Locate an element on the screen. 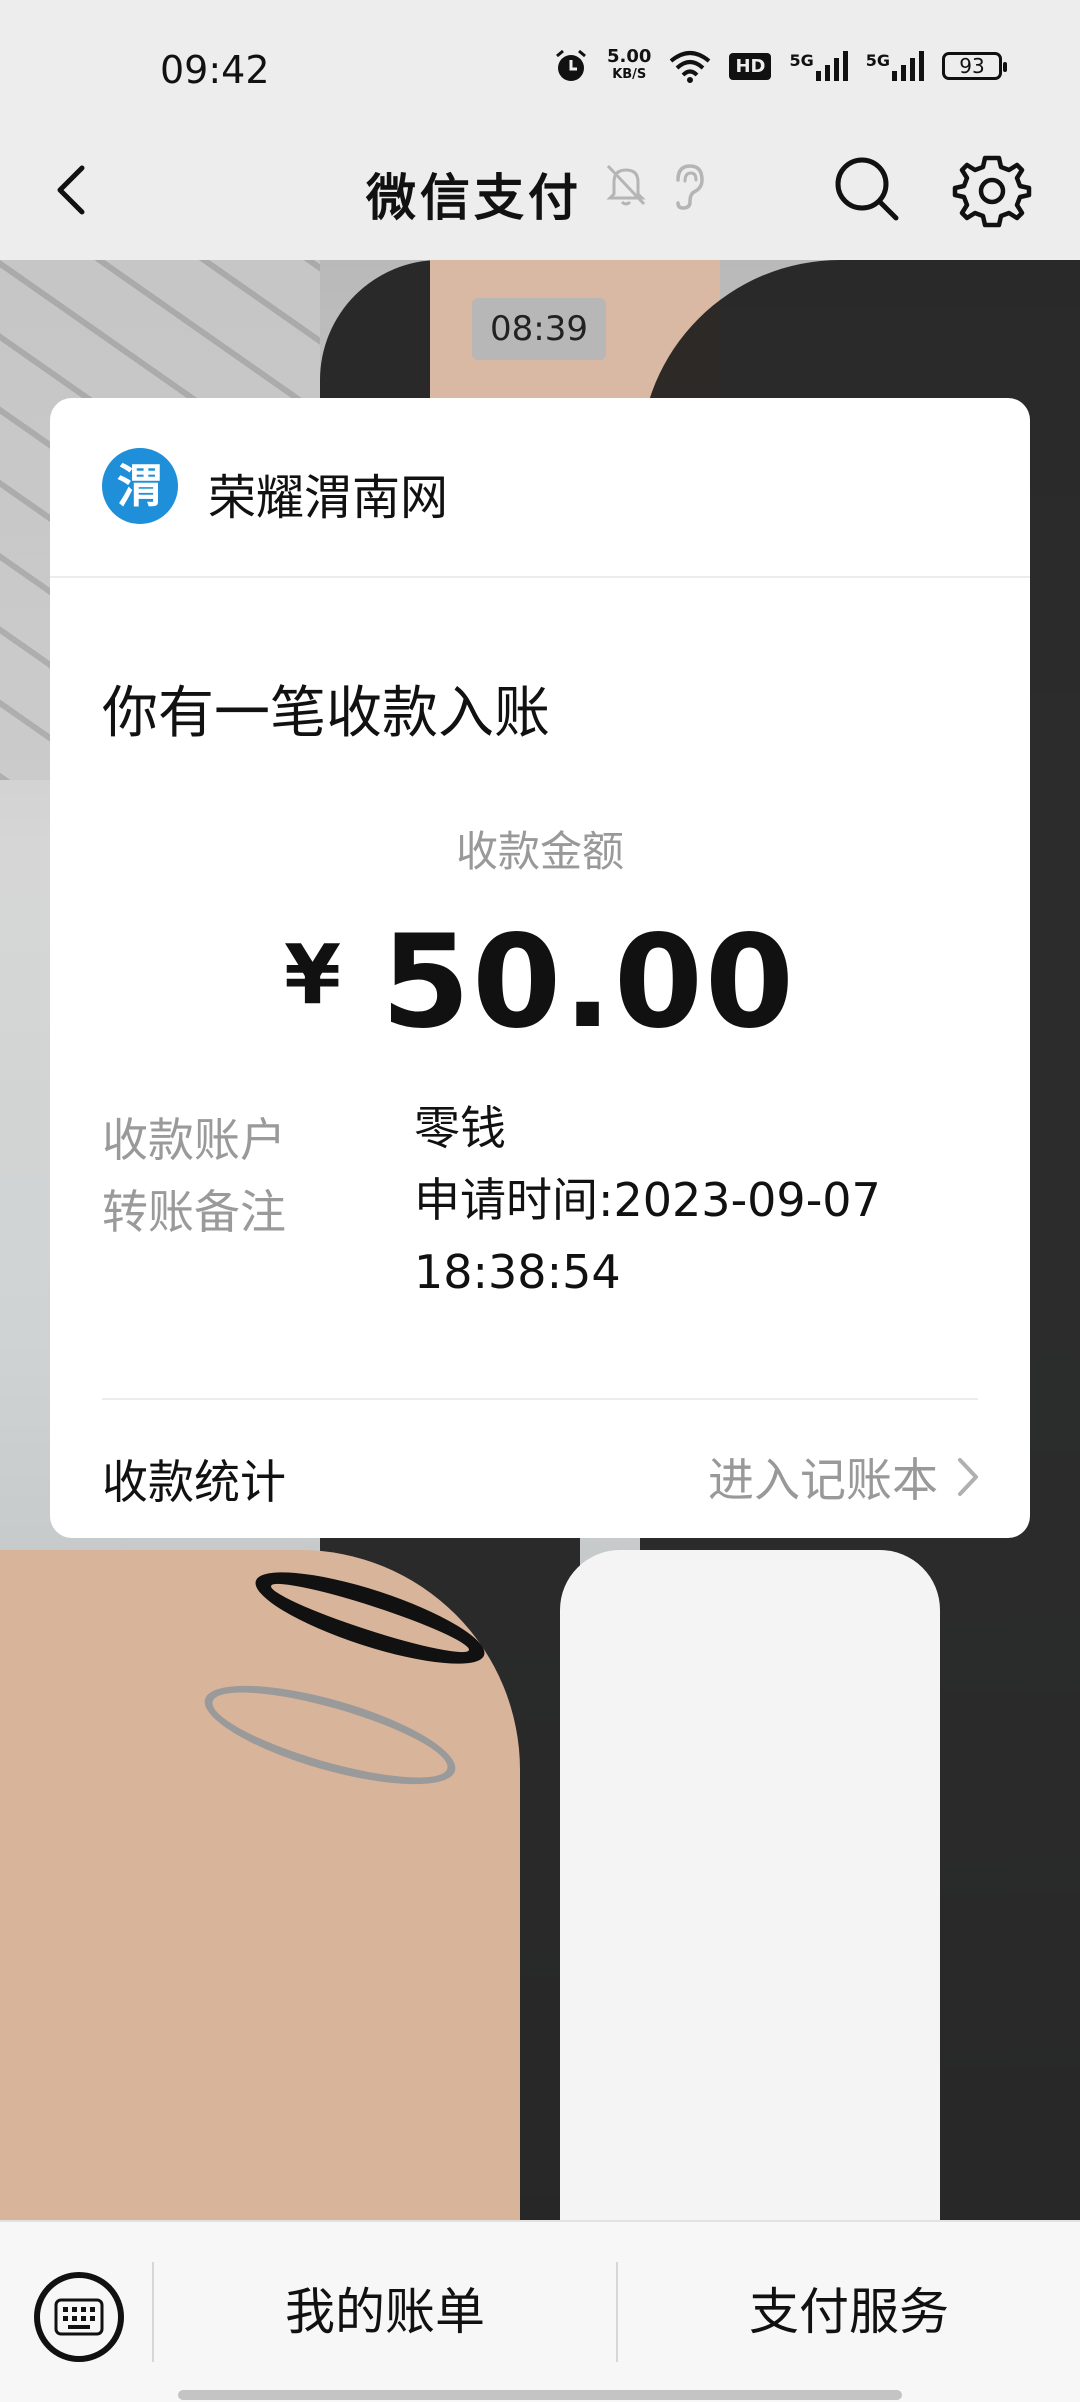 The width and height of the screenshot is (1080, 2402). status-icons: 5.00 KB/S HD 5G 5G 93 is located at coordinates (780, 65).